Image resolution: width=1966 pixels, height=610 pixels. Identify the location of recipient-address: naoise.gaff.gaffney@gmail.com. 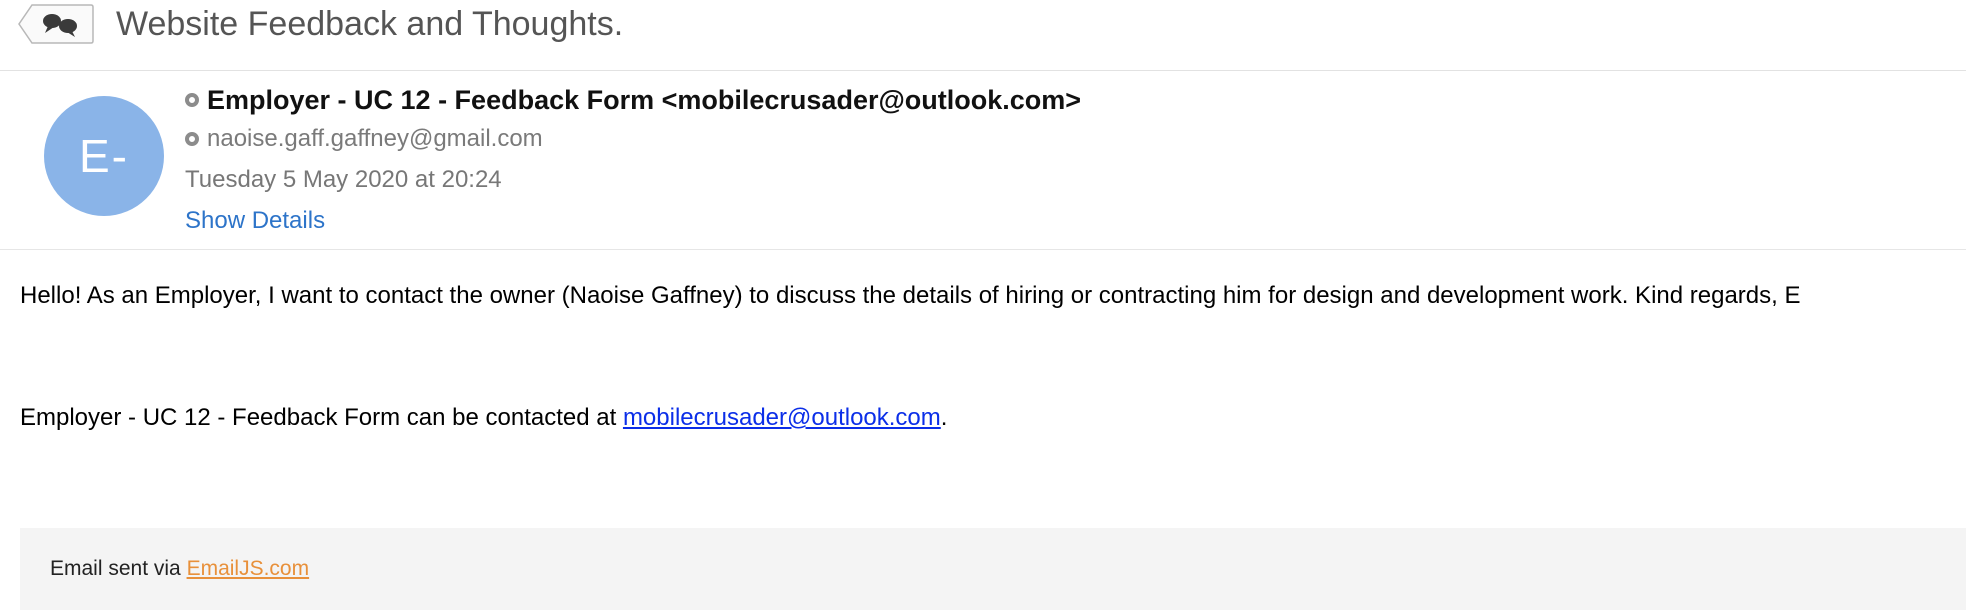
(375, 139).